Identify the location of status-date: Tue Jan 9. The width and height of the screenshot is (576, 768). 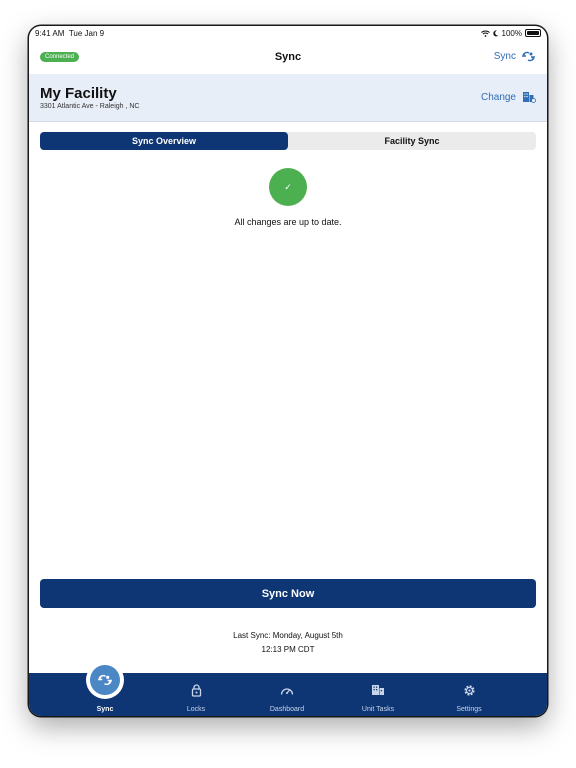
(86, 33).